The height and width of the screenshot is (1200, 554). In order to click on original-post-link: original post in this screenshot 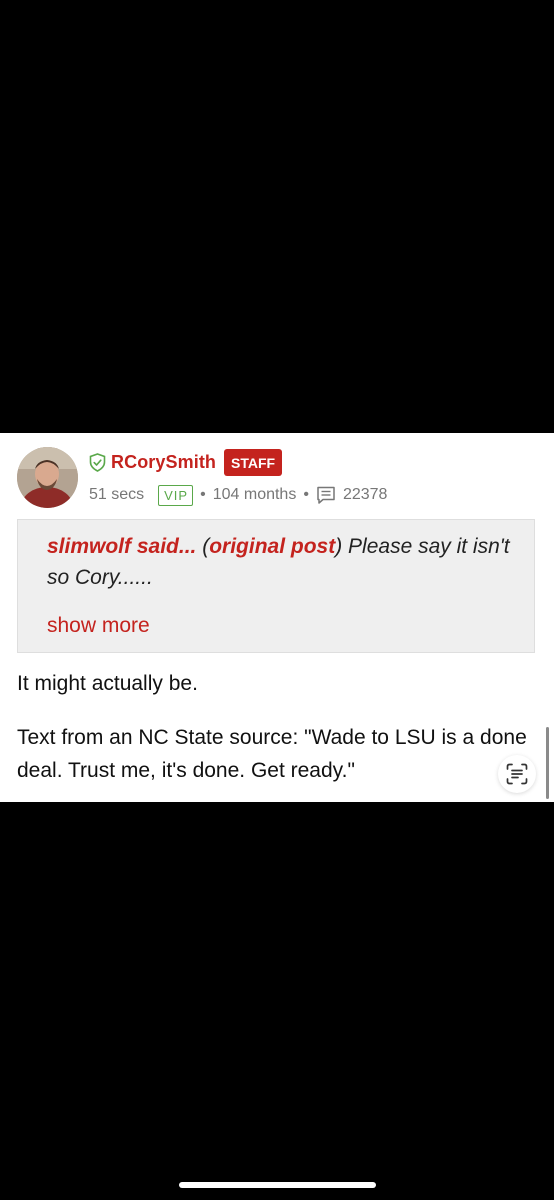, I will do `click(272, 546)`.